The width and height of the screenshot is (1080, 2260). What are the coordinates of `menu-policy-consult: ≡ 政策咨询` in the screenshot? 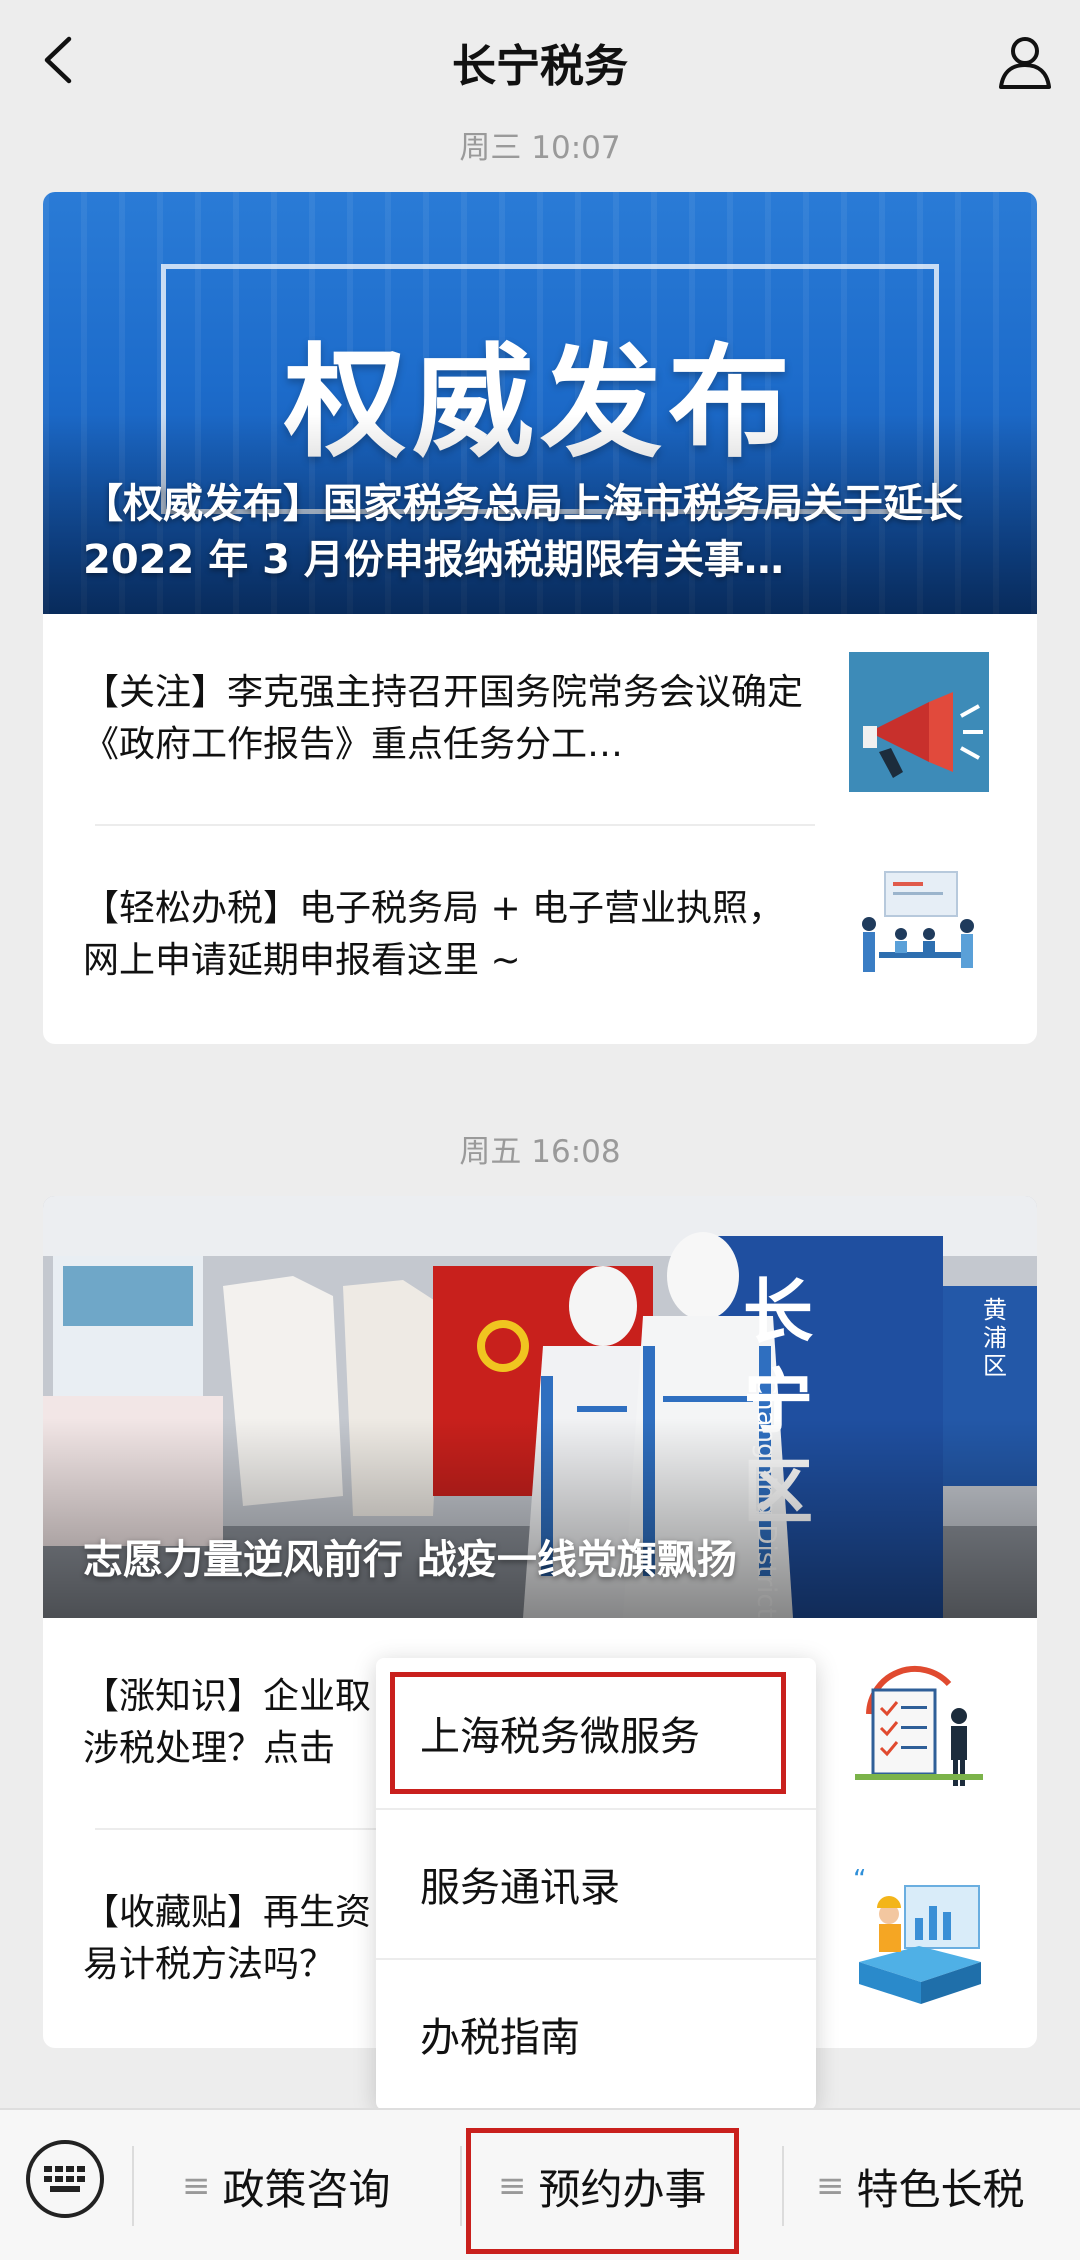 It's located at (286, 2185).